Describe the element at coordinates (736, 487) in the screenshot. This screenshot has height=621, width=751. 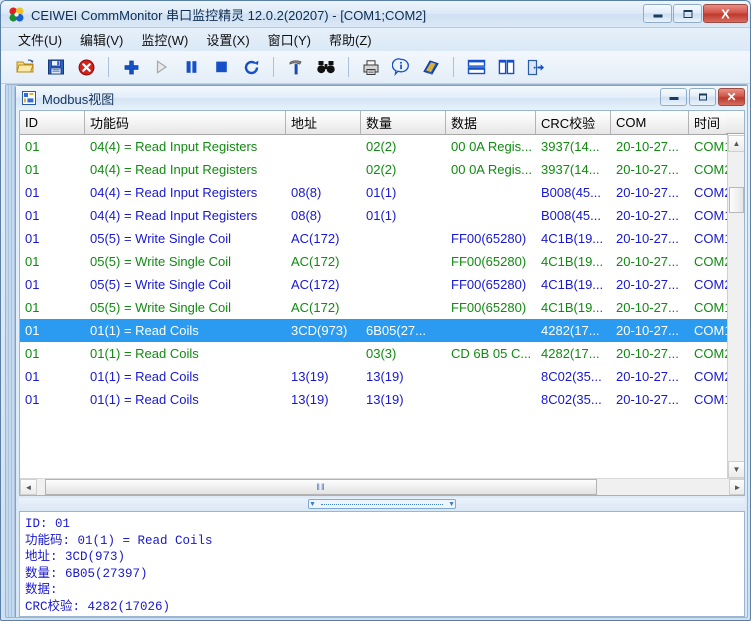
I see `scroll-right-arrow-icon: ►` at that location.